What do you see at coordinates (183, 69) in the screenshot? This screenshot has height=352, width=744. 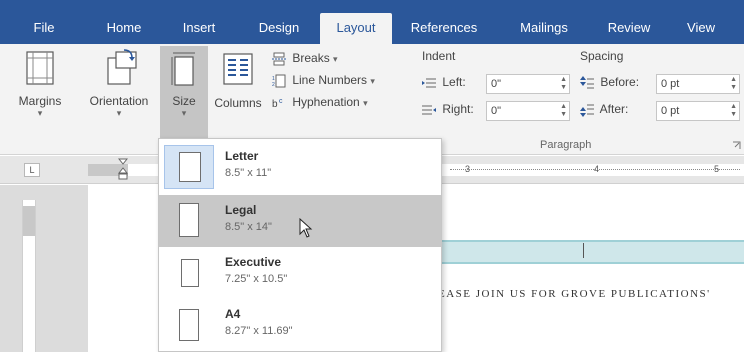 I see `size-icon` at bounding box center [183, 69].